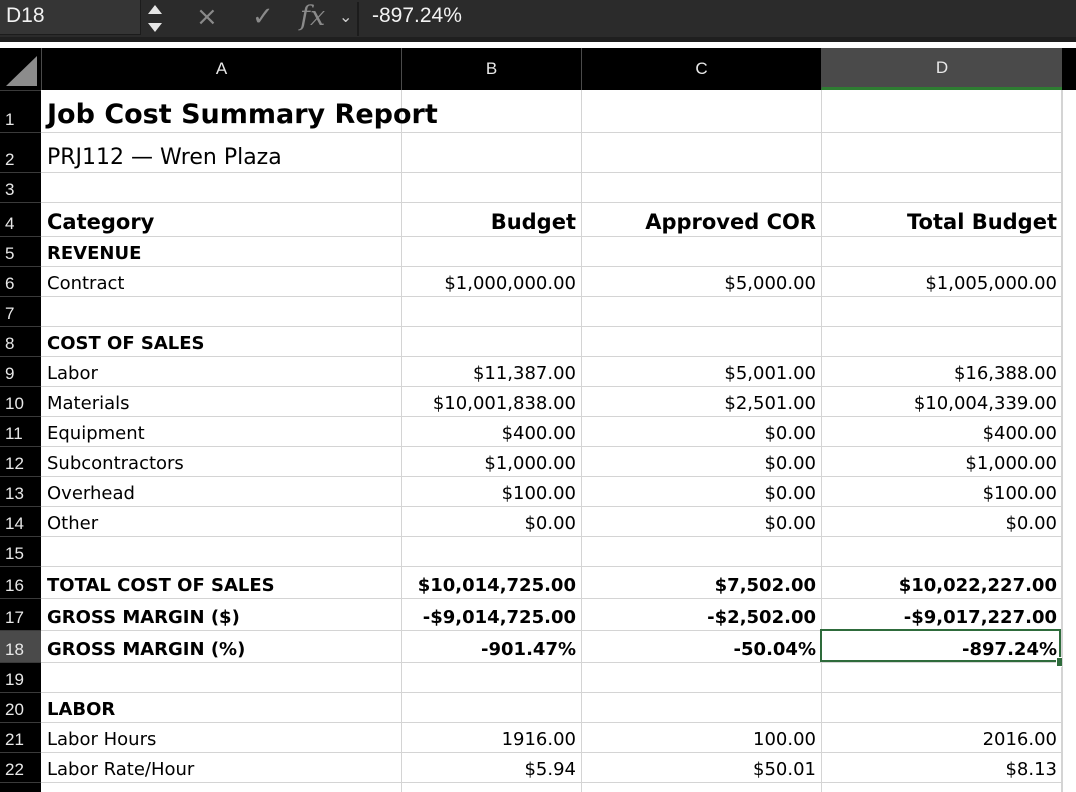 Image resolution: width=1076 pixels, height=792 pixels. What do you see at coordinates (241, 111) in the screenshot?
I see `report-title: Job Cost Summary Report` at bounding box center [241, 111].